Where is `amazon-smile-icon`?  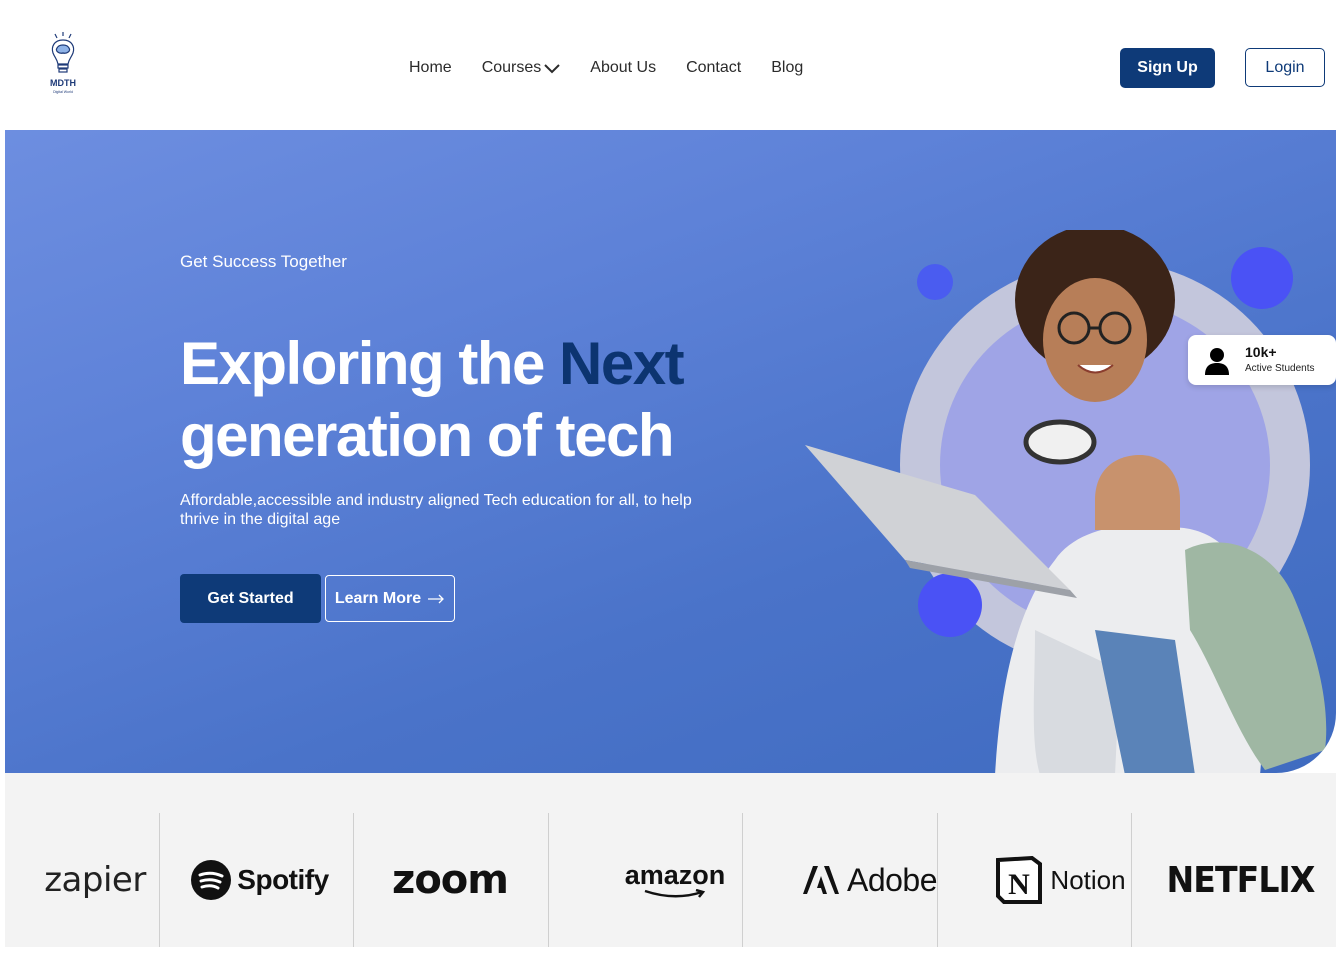
amazon-smile-icon is located at coordinates (675, 893).